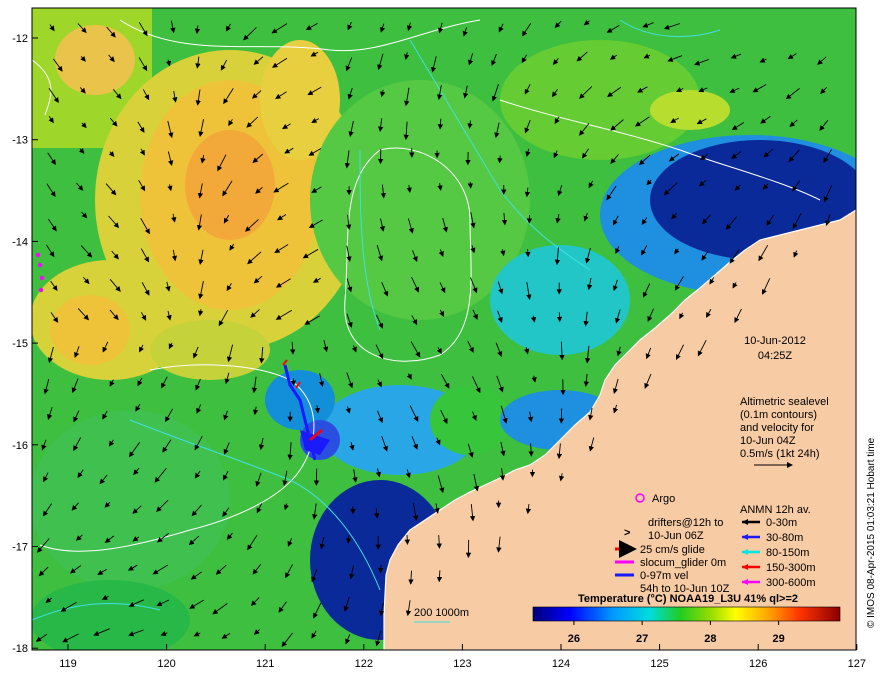 The height and width of the screenshot is (680, 880). What do you see at coordinates (68, 664) in the screenshot?
I see `x-tick-label: 119` at bounding box center [68, 664].